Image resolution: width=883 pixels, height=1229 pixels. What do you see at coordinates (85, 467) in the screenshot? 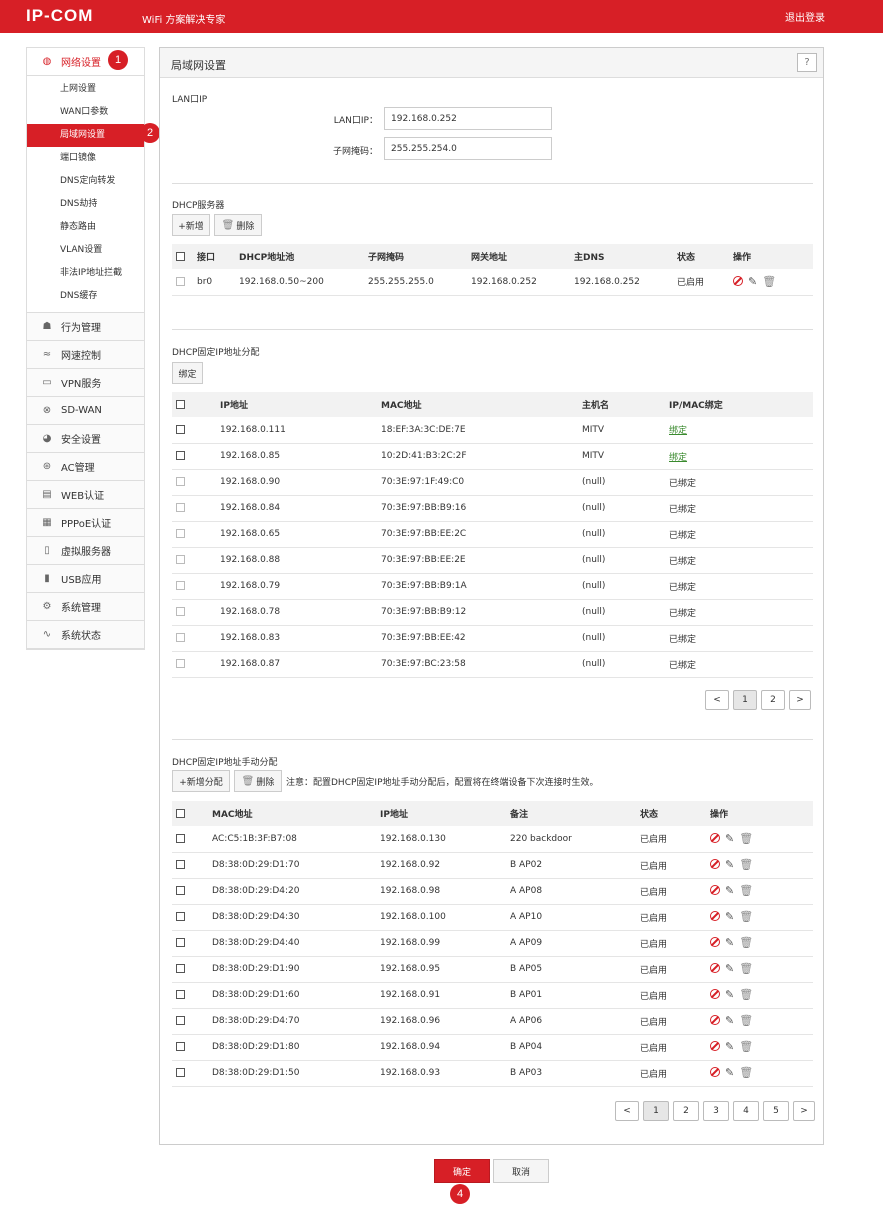
I see `menu-ac: ⊛ AC管理` at bounding box center [85, 467].